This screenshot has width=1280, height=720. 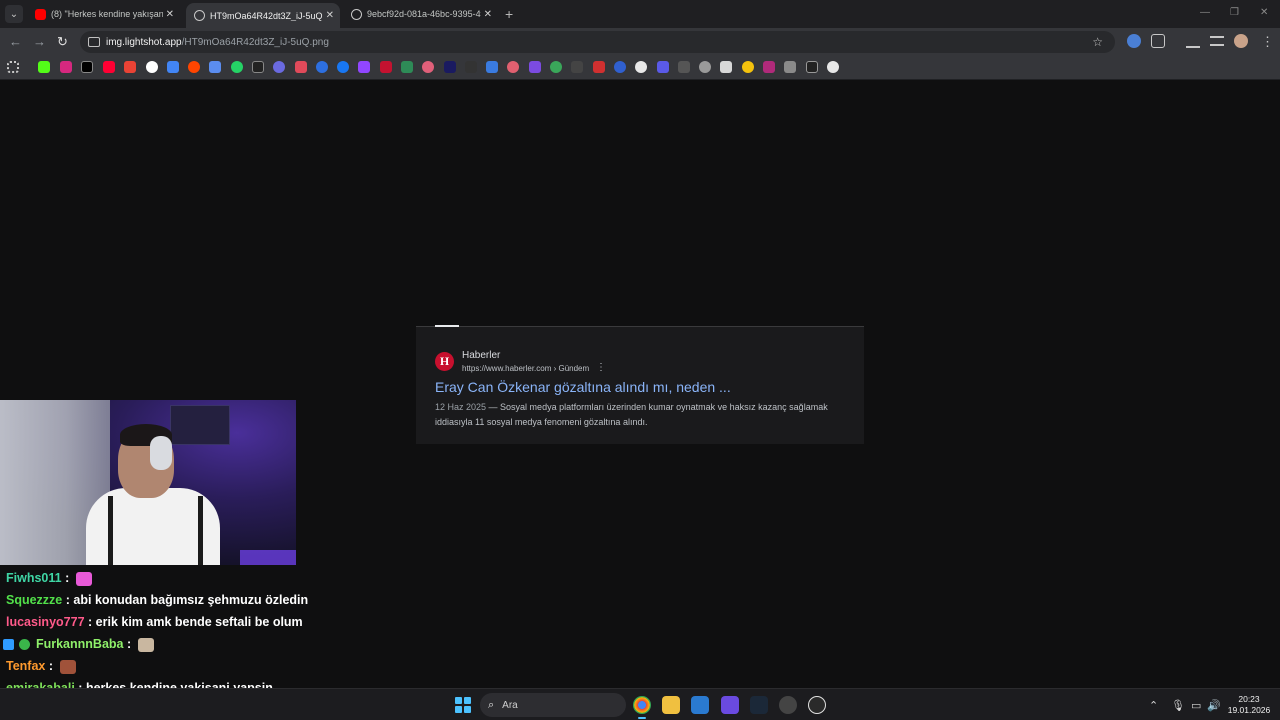 I want to click on start-button, so click(x=463, y=705).